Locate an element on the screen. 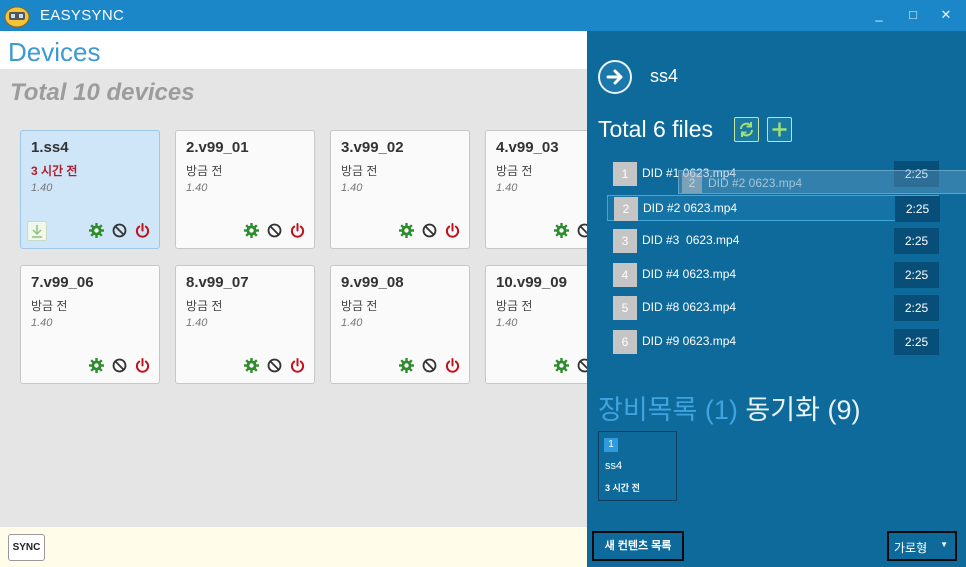 The height and width of the screenshot is (567, 966). total-files-label: Total 6 files is located at coordinates (656, 129).